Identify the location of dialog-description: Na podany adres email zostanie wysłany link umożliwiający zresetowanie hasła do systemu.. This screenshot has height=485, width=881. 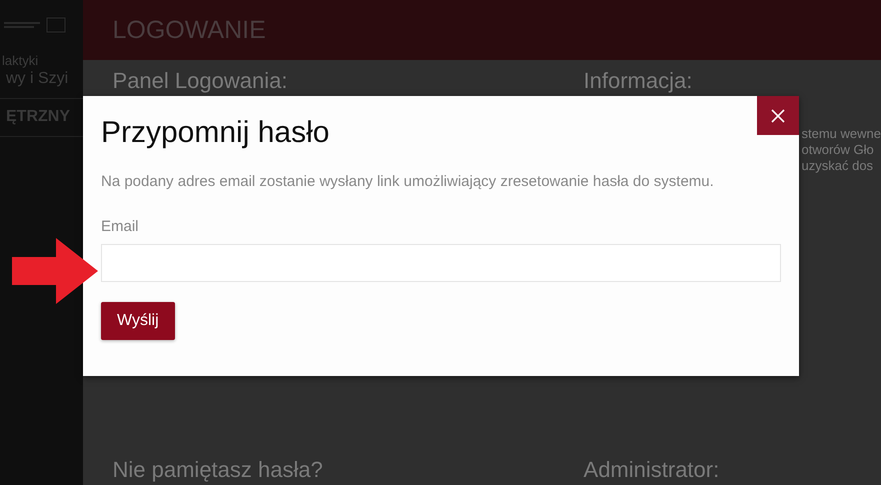
(408, 181).